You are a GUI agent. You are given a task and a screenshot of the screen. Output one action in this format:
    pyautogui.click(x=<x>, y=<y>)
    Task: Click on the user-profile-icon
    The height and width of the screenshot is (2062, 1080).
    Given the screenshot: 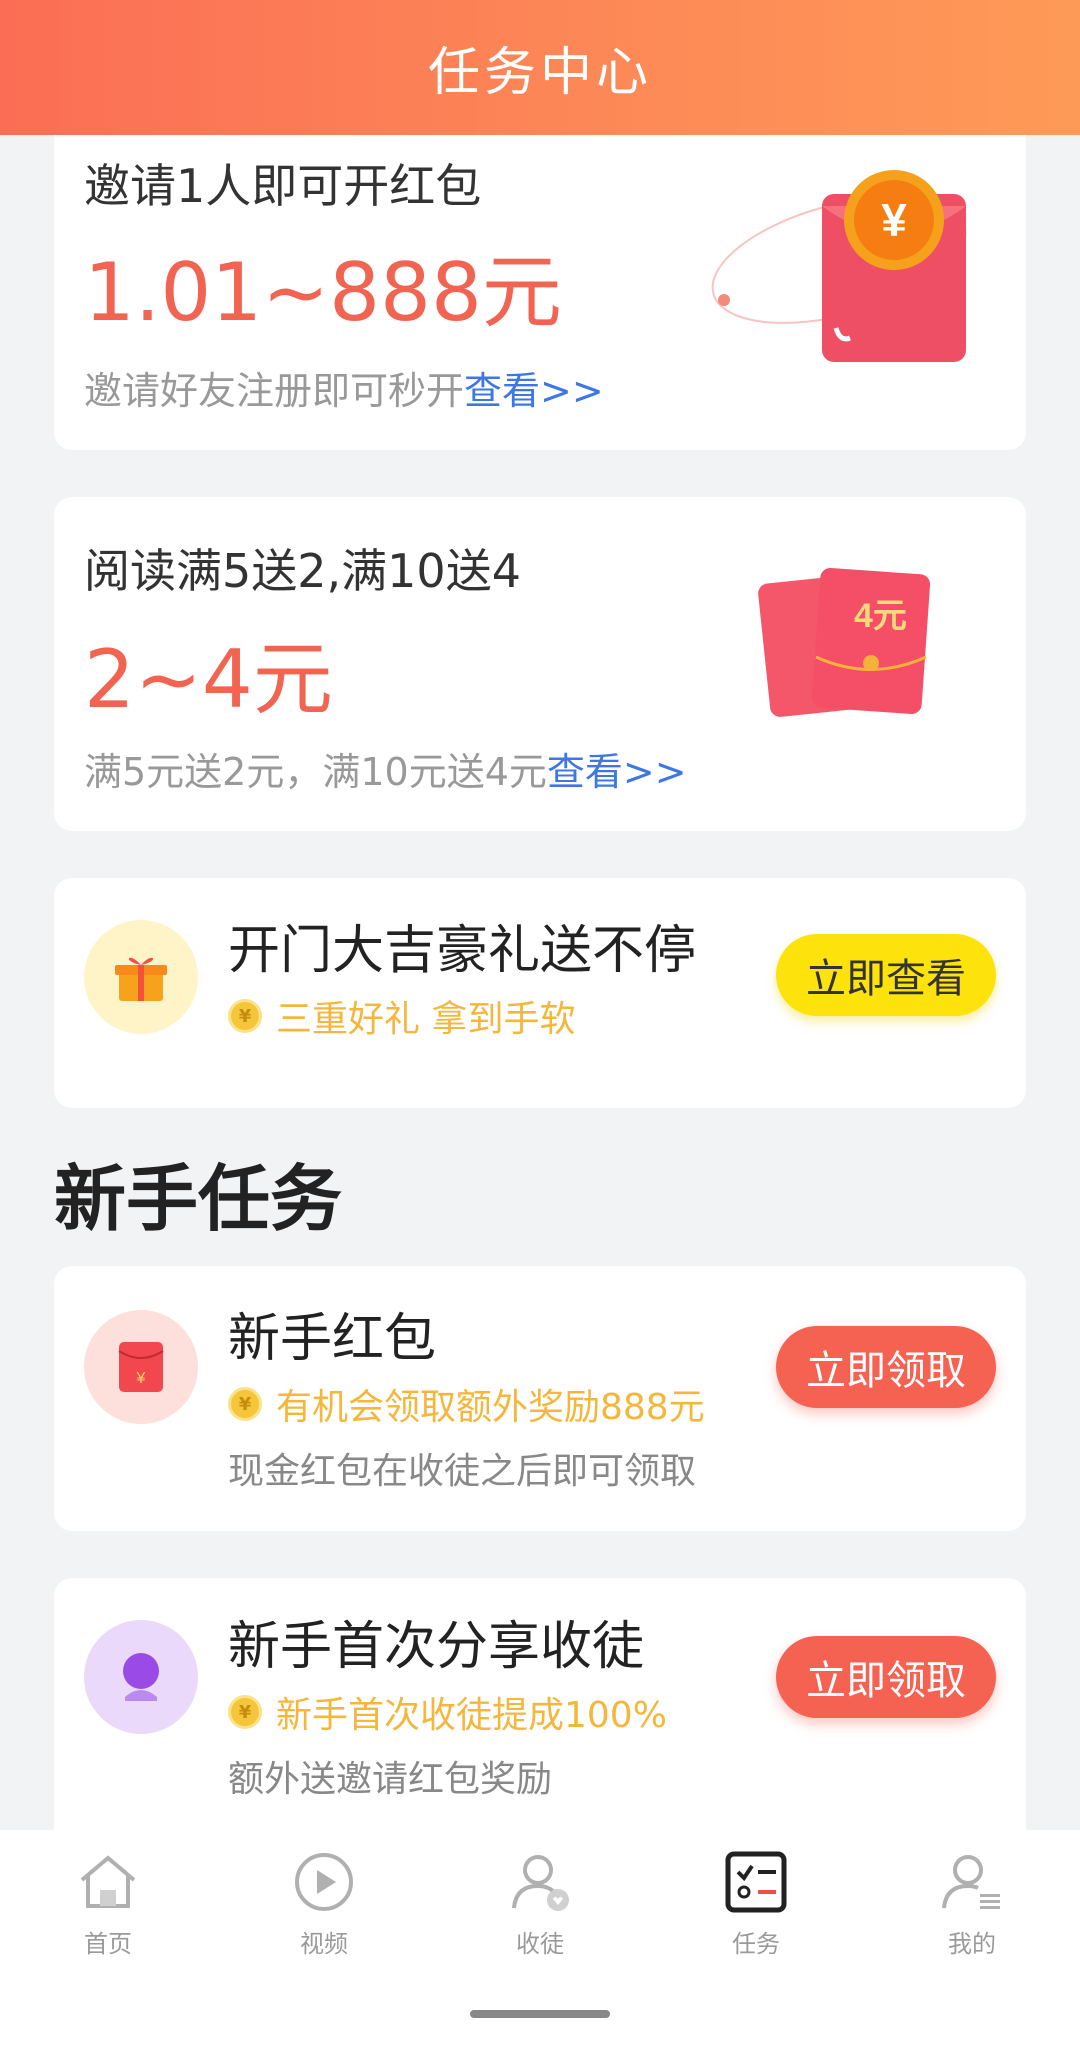 What is the action you would take?
    pyautogui.click(x=971, y=1882)
    